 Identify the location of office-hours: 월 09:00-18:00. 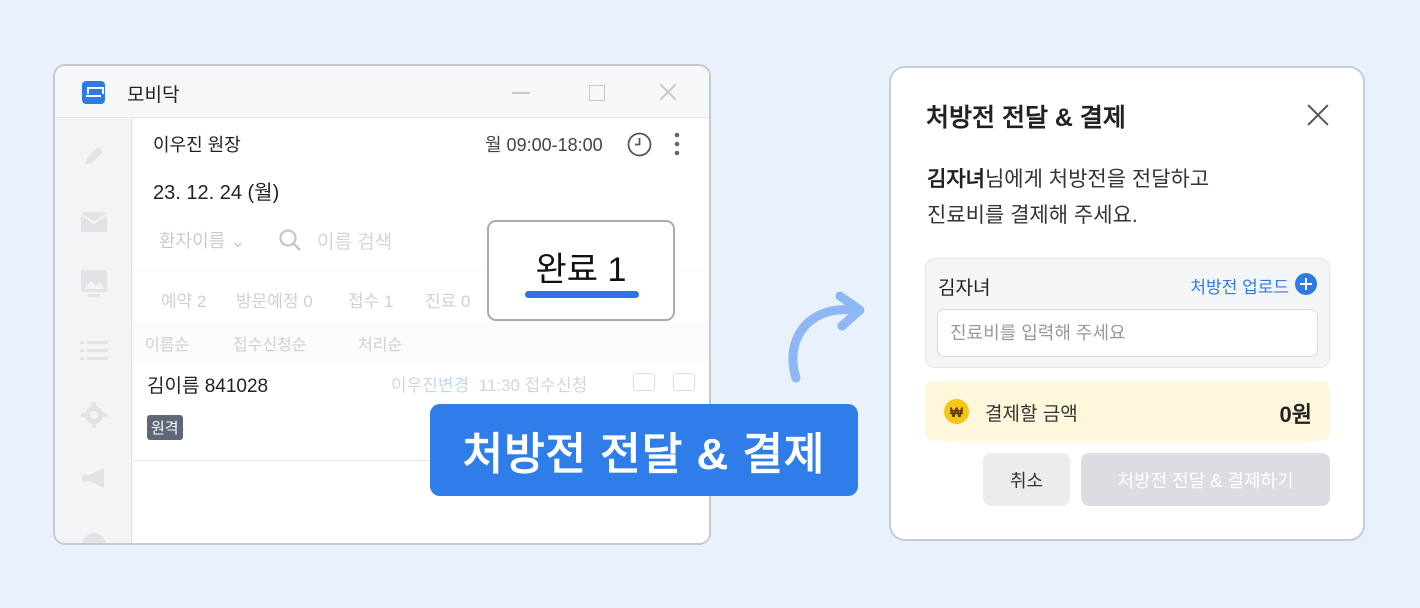
(544, 145).